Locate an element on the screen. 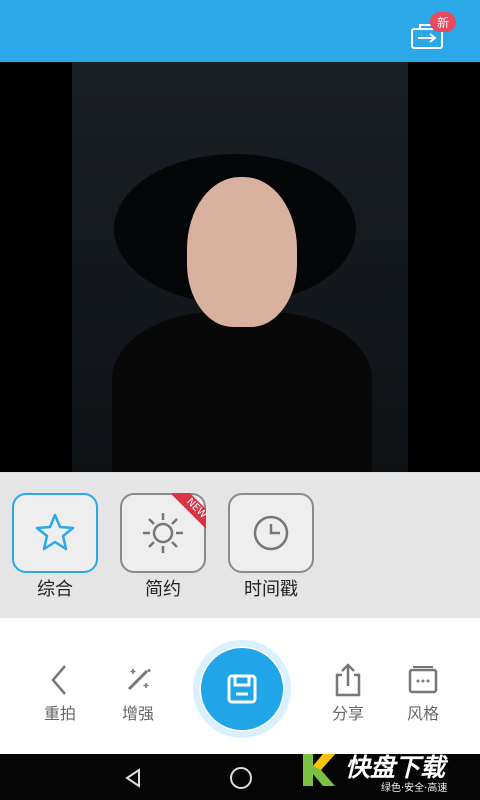 Image resolution: width=480 pixels, height=800 pixels. back-triangle-icon is located at coordinates (133, 778).